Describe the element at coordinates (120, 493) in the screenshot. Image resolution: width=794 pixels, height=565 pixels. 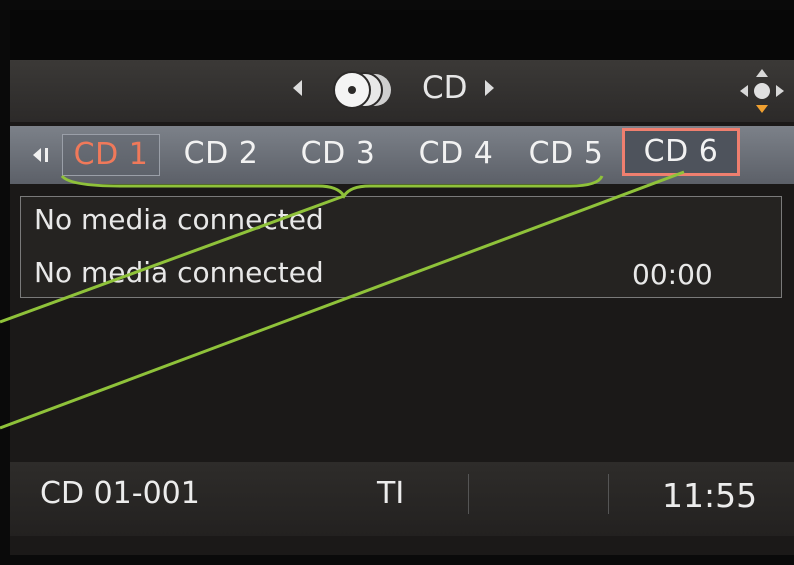
I see `track-number: CD 01-001` at that location.